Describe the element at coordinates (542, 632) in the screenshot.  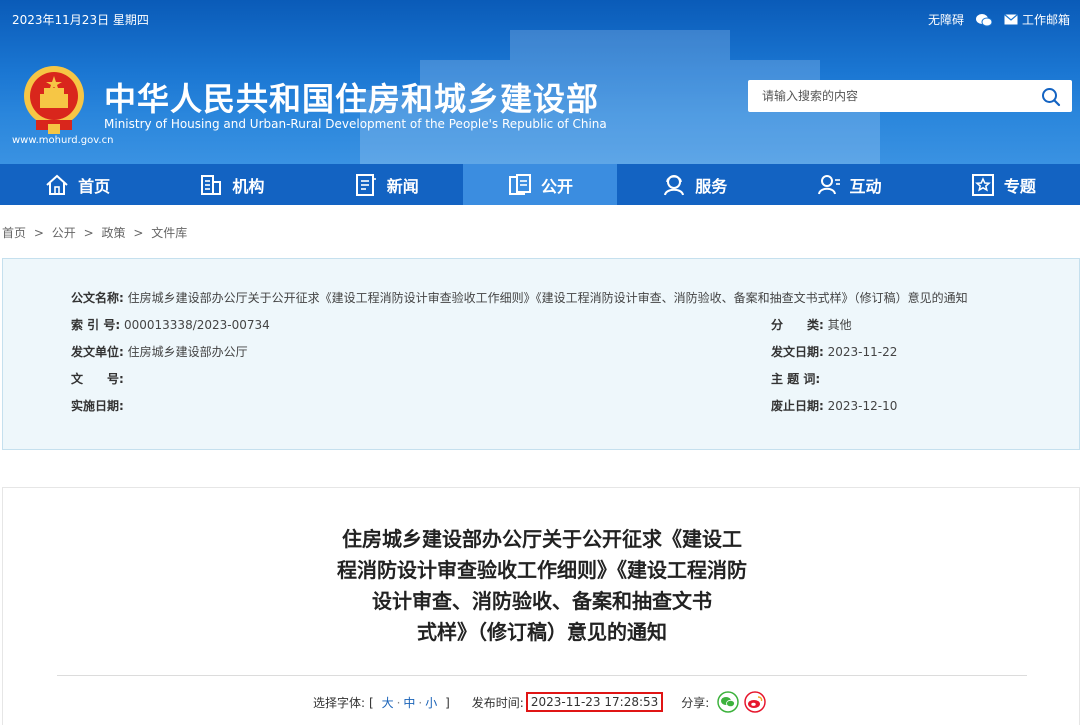
I see `article-title-line: 式样》（修订稿）意见的通知` at that location.